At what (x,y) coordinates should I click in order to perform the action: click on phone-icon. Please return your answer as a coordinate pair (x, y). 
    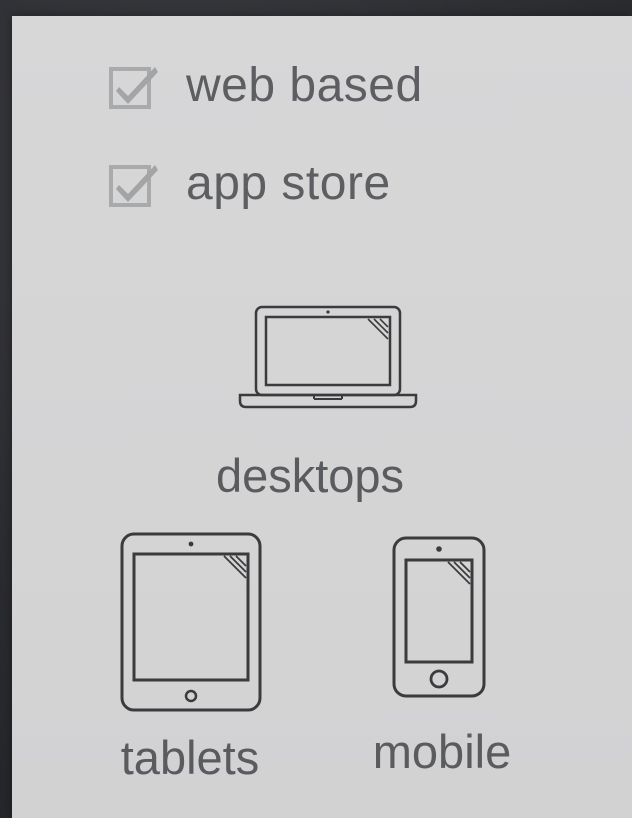
    Looking at the image, I should click on (439, 617).